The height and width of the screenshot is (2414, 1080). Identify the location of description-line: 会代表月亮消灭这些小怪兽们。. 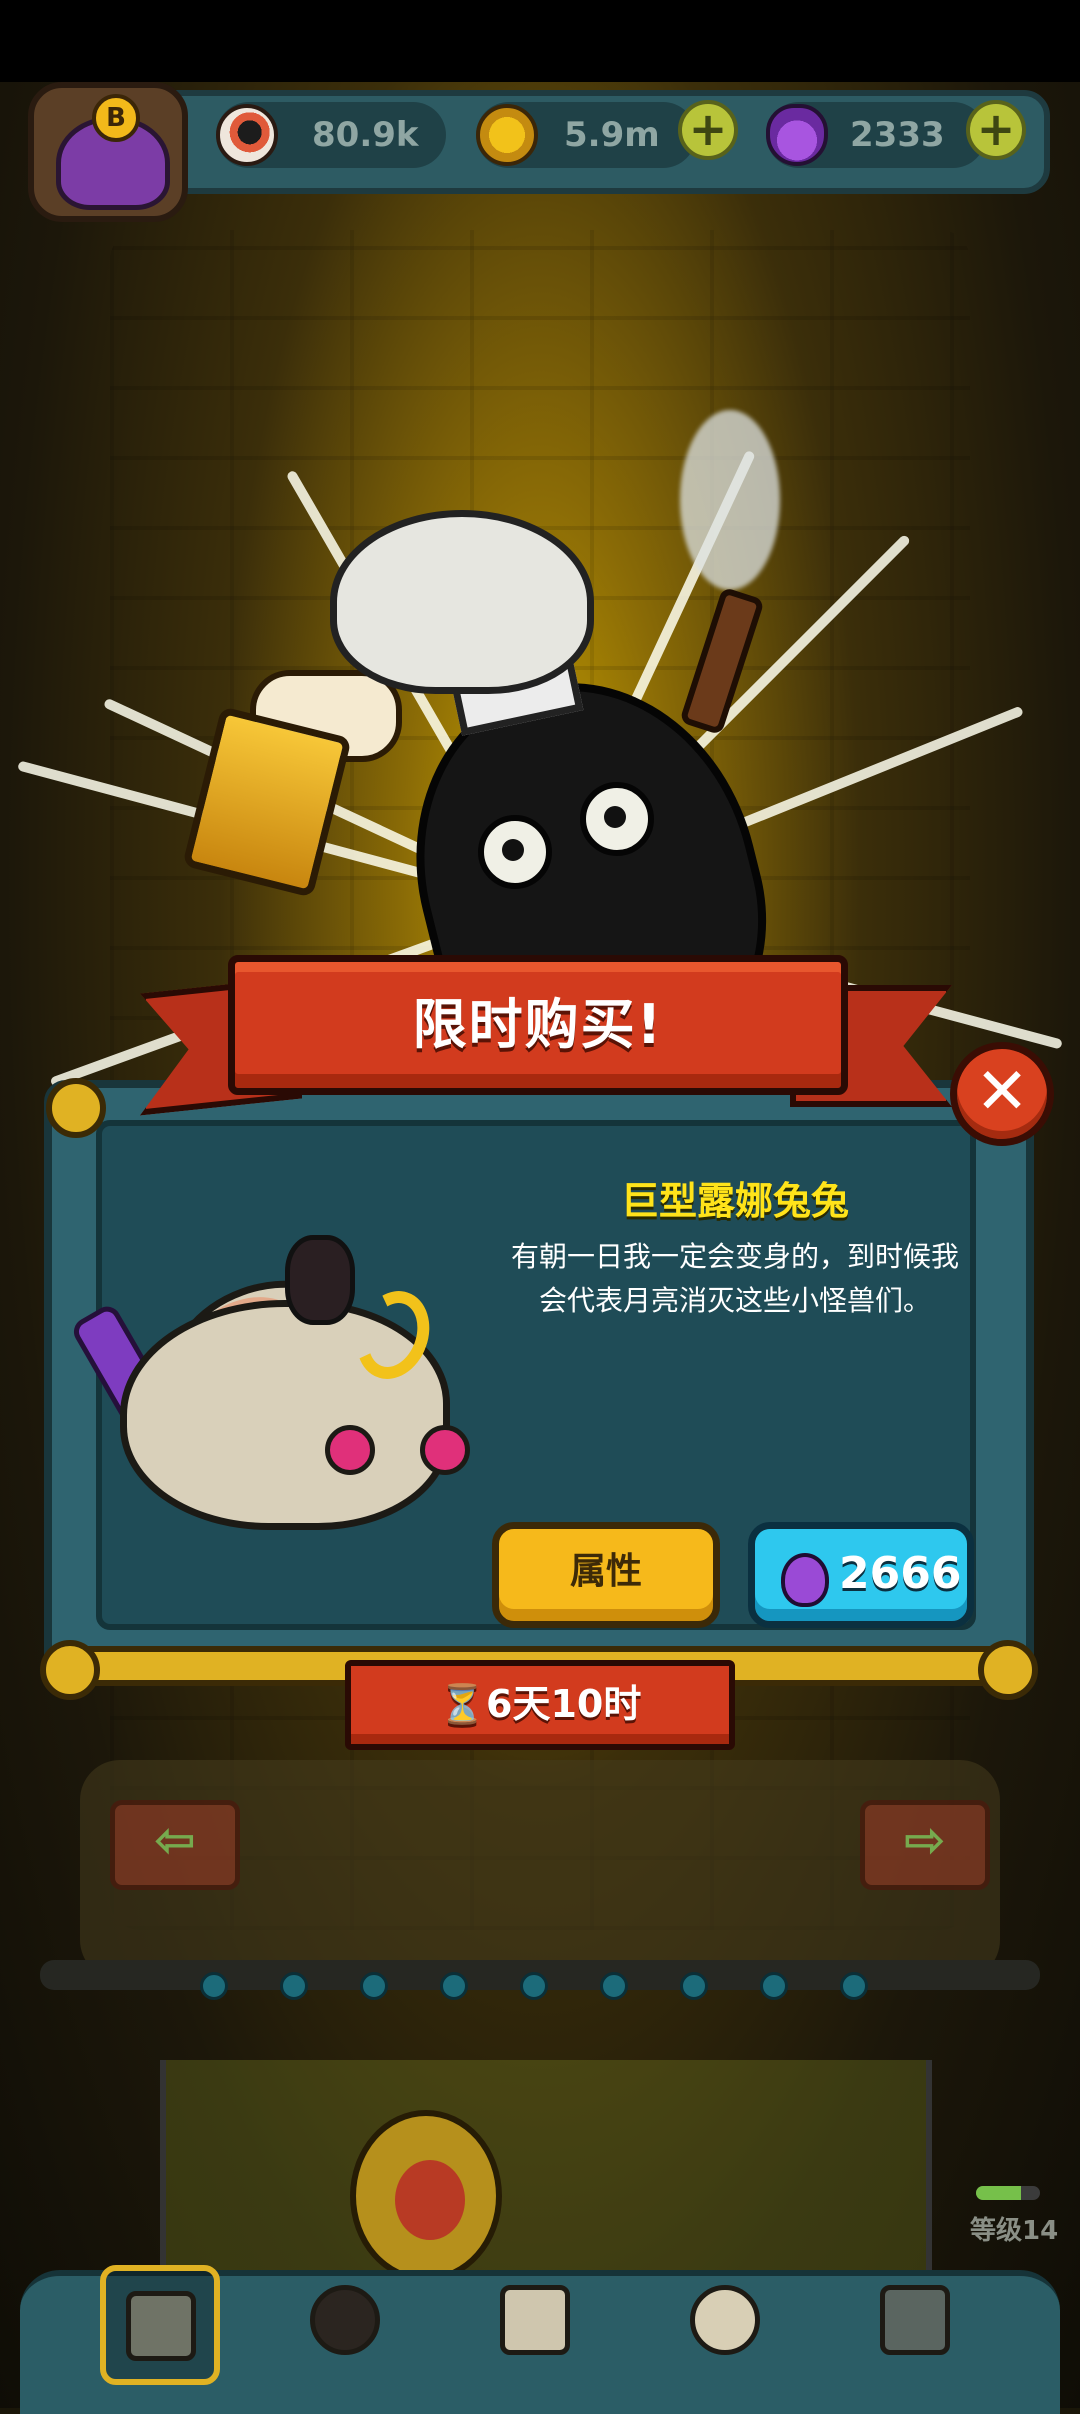
(734, 1300).